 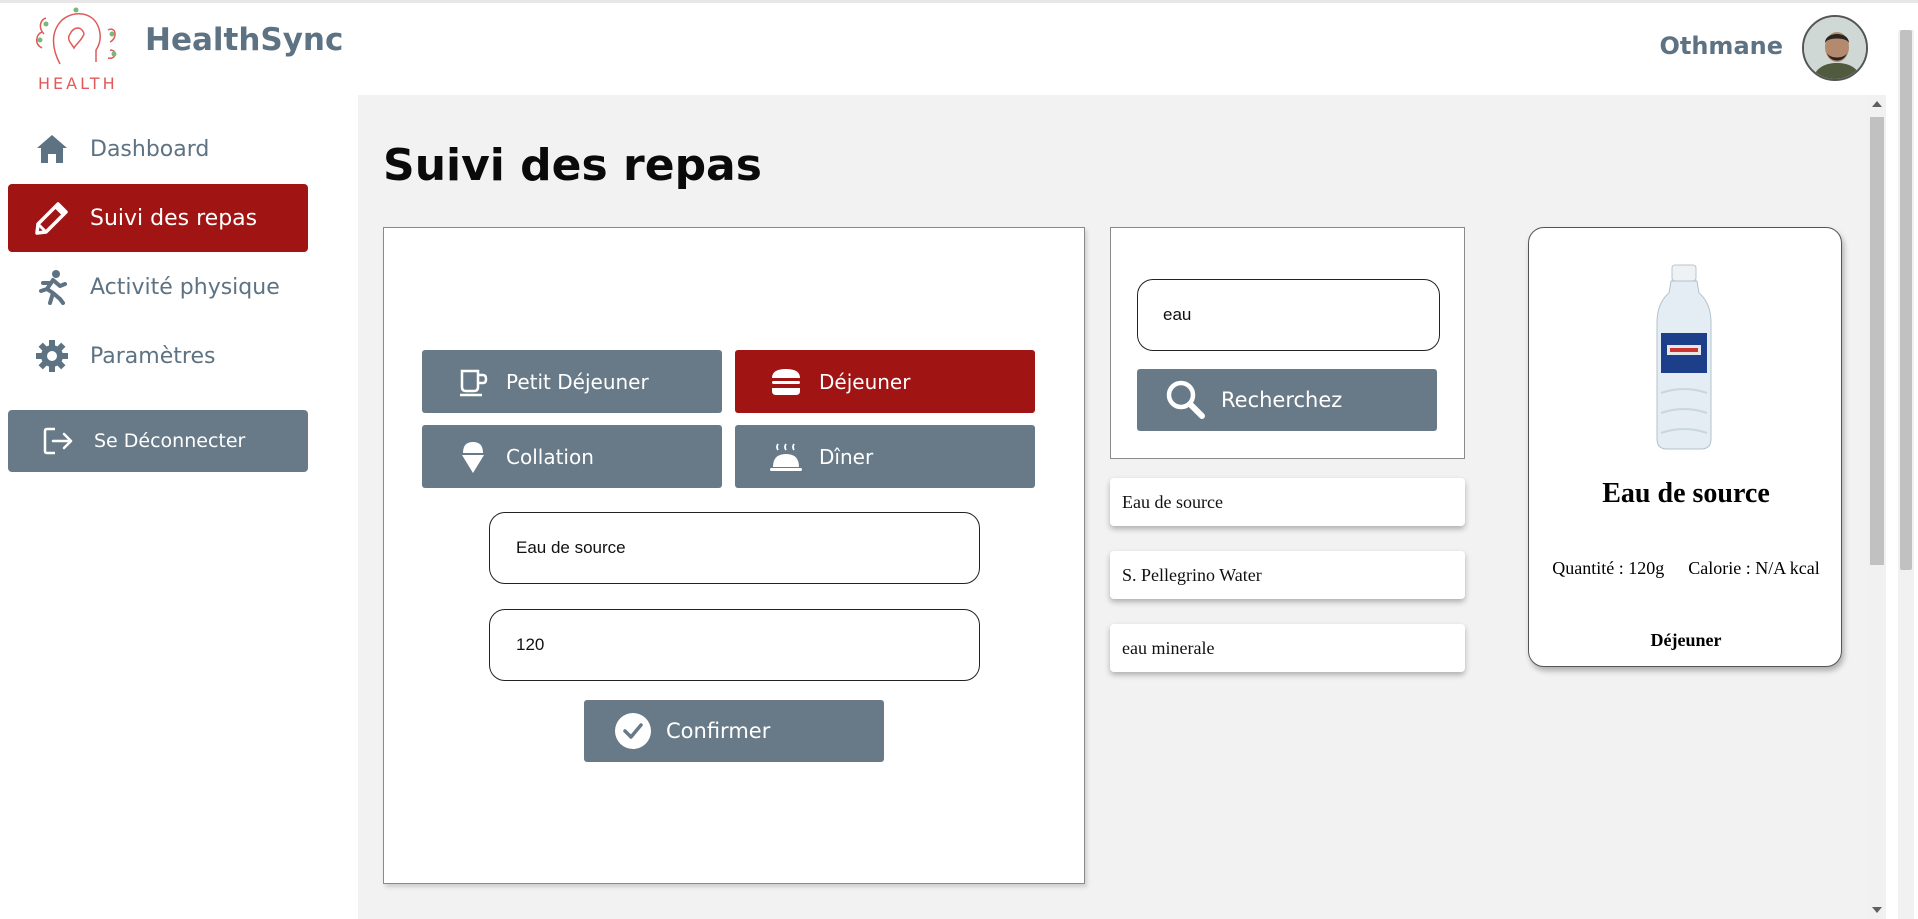 I want to click on sidebar-item-label: Suivi des repas, so click(x=174, y=218).